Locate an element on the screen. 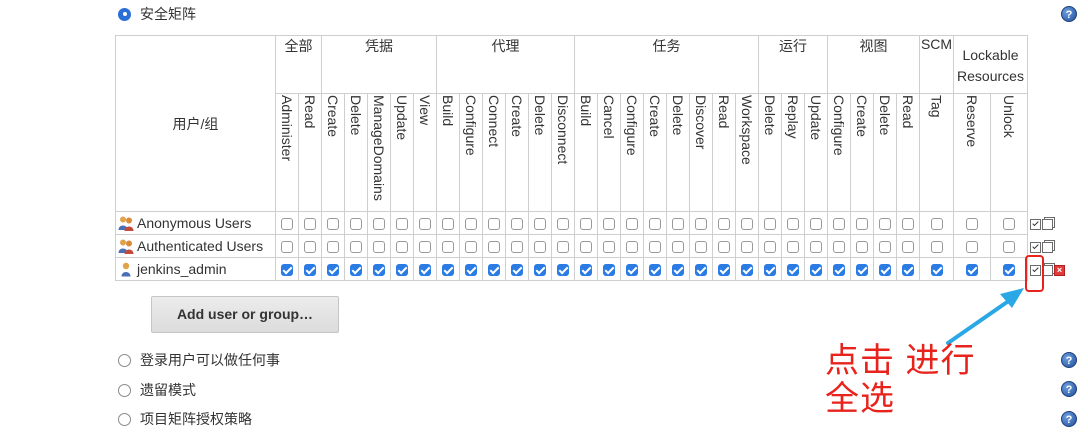 Image resolution: width=1088 pixels, height=442 pixels. remove-user-icon: × is located at coordinates (1059, 270).